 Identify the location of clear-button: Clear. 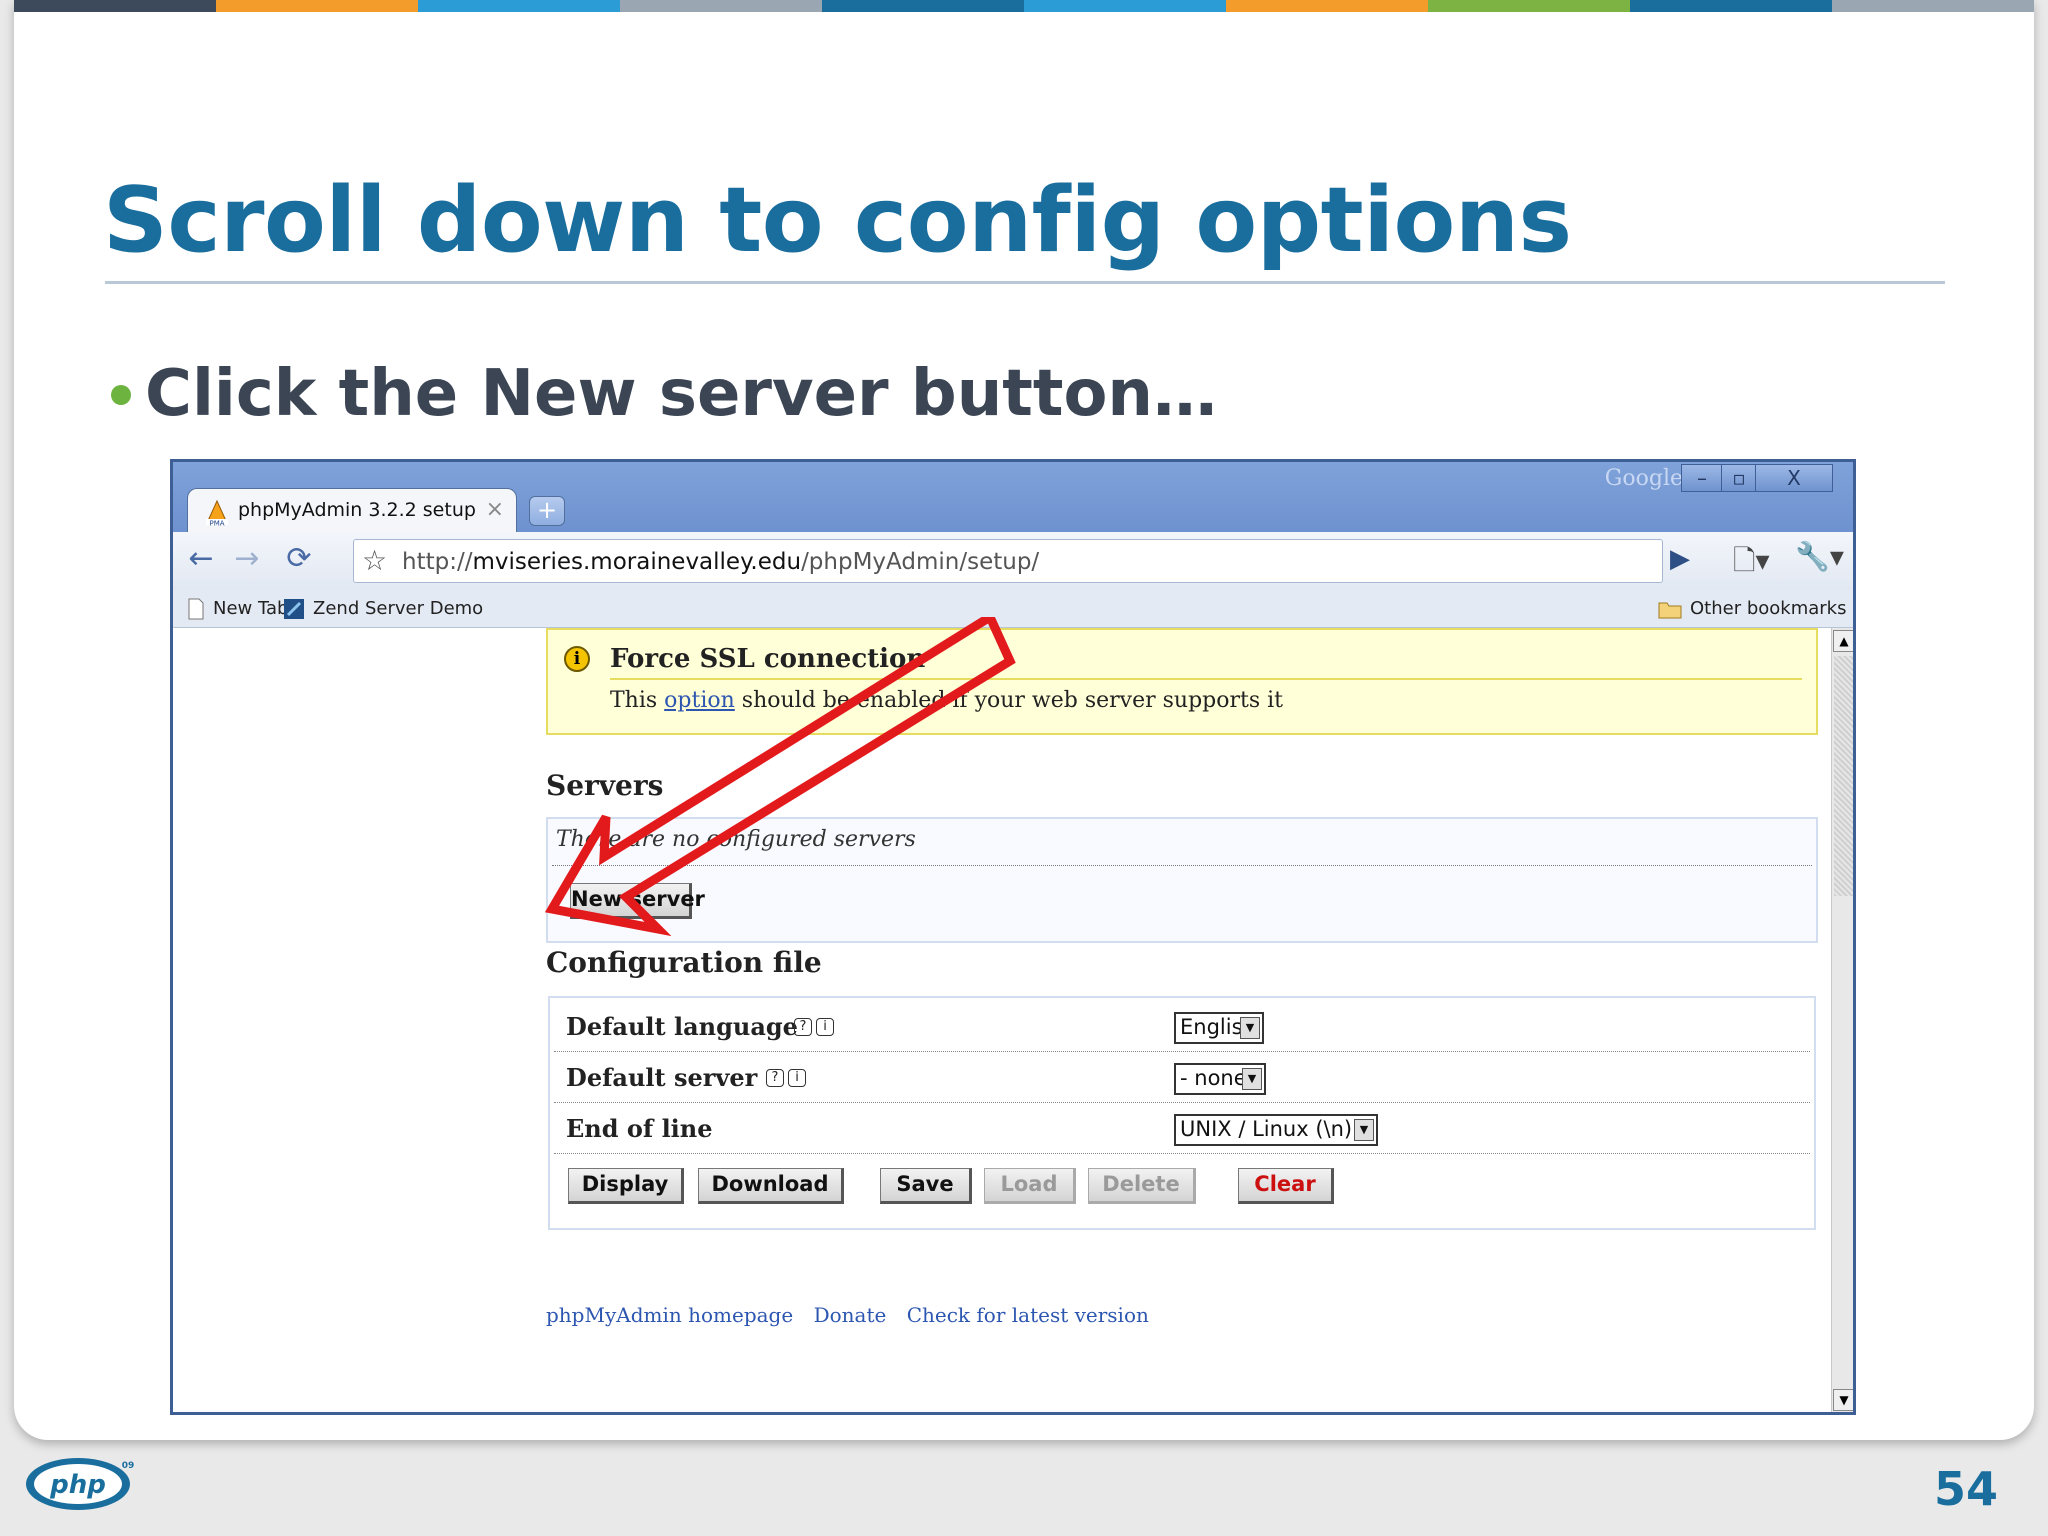
(1286, 1186).